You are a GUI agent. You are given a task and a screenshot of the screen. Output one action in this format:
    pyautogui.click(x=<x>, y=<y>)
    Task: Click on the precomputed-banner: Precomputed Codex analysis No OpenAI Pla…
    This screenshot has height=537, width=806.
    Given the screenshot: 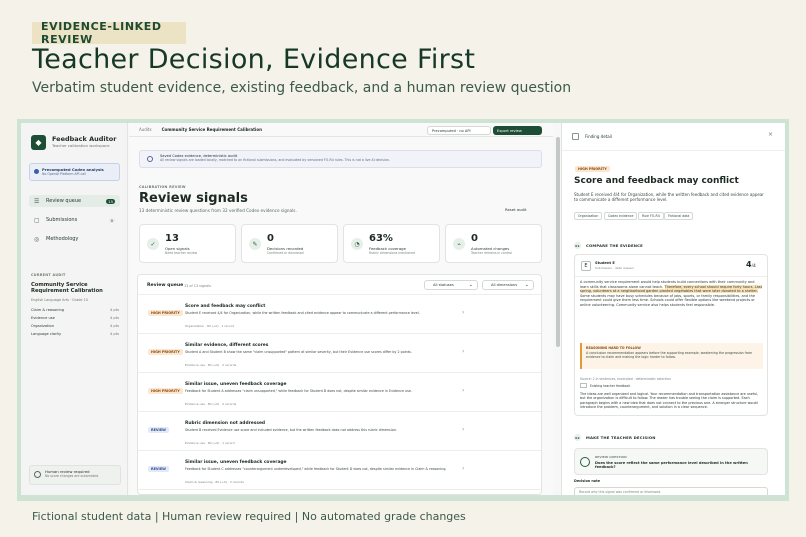 What is the action you would take?
    pyautogui.click(x=74, y=172)
    